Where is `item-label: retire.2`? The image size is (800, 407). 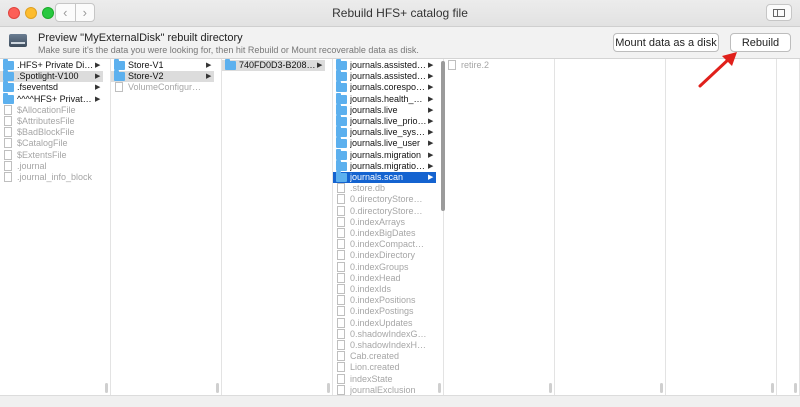 item-label: retire.2 is located at coordinates (475, 65).